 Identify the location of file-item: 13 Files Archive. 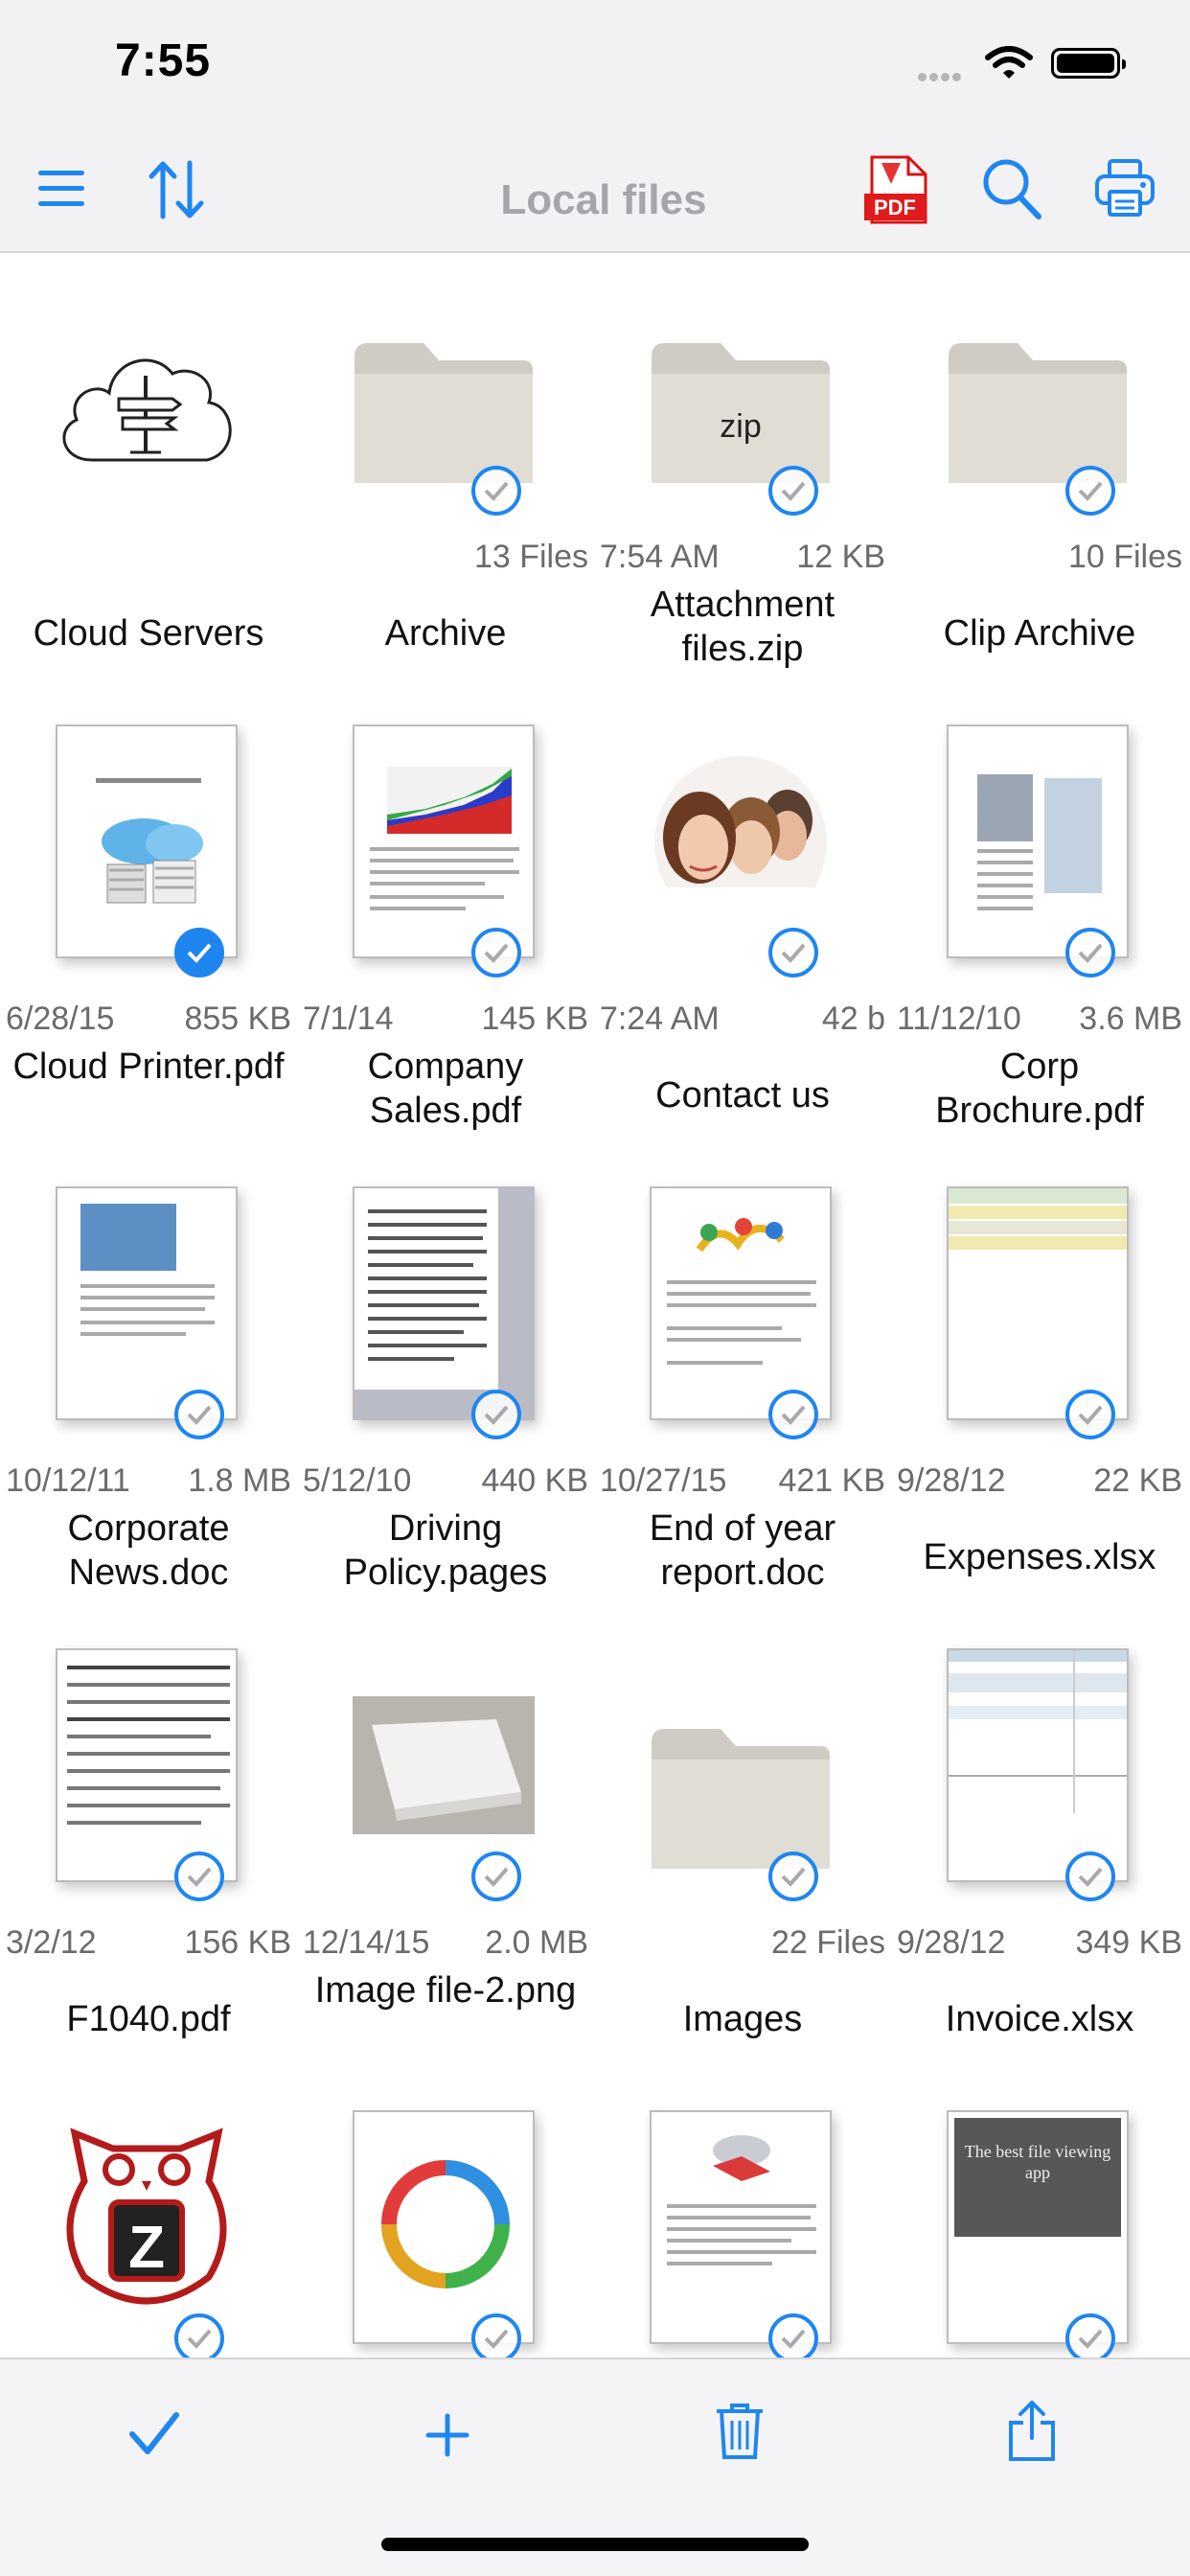
(445, 483).